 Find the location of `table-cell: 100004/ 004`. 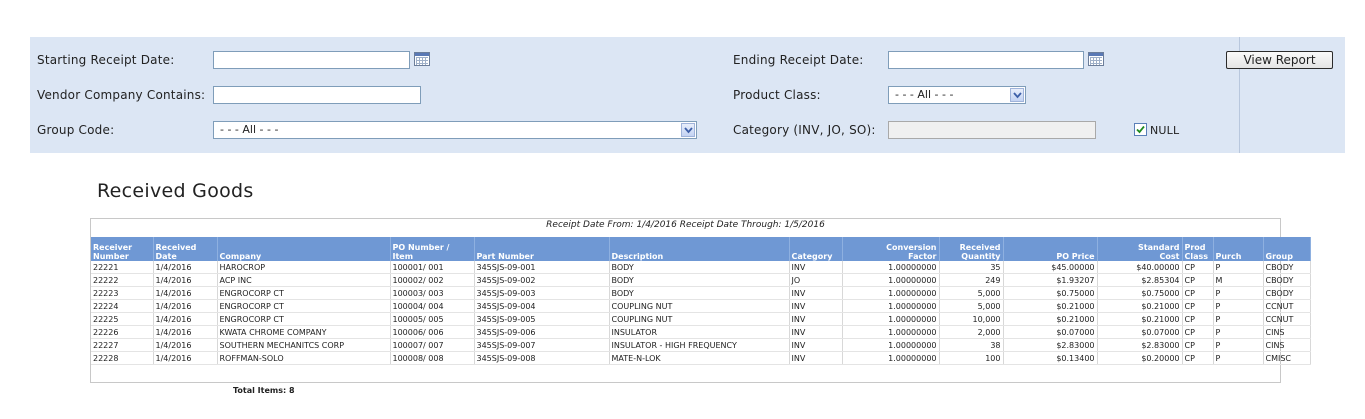

table-cell: 100004/ 004 is located at coordinates (432, 306).